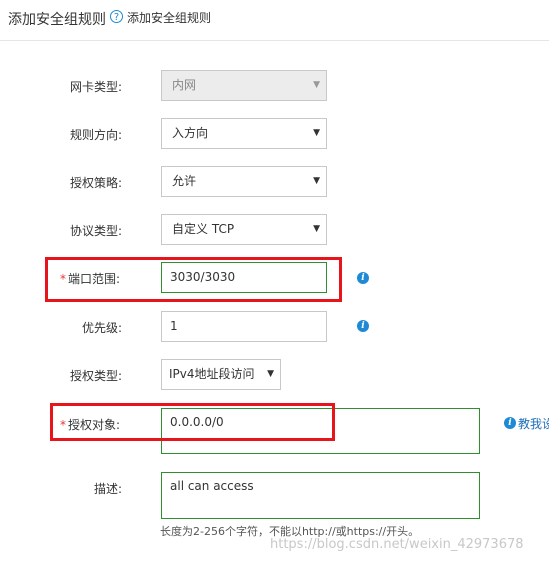  I want to click on auth-type-value: IPv4地址段访问, so click(212, 374).